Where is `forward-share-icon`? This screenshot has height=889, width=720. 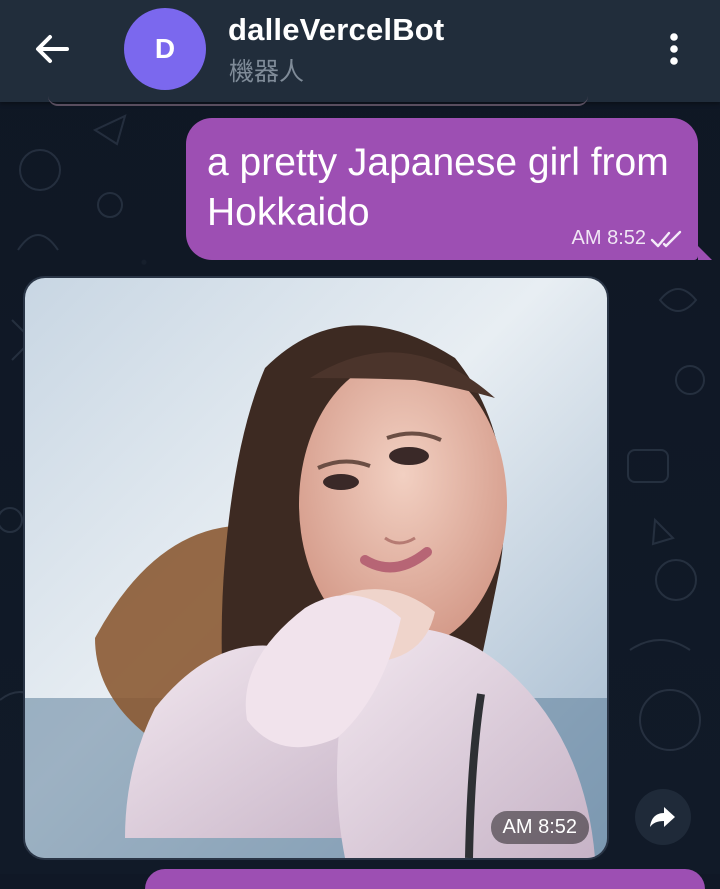
forward-share-icon is located at coordinates (662, 817).